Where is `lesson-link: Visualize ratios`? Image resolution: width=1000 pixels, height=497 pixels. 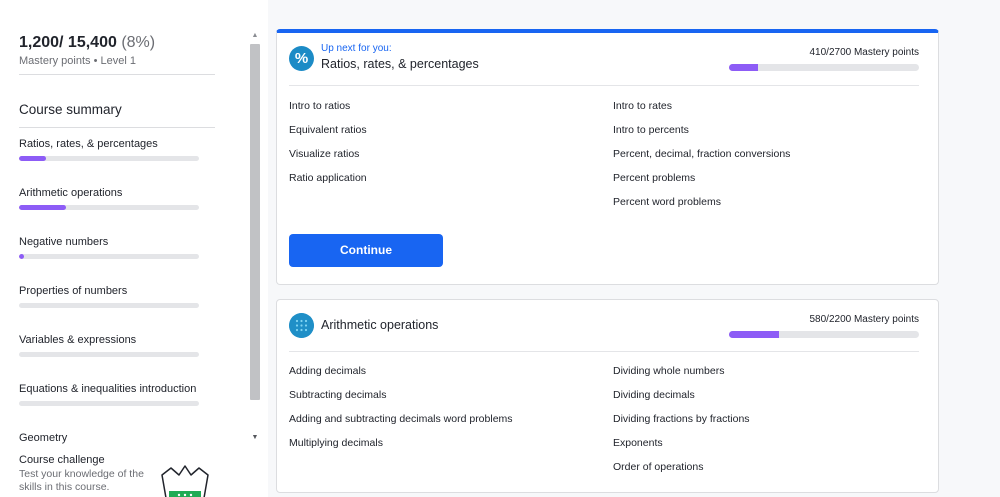
lesson-link: Visualize ratios is located at coordinates (449, 160).